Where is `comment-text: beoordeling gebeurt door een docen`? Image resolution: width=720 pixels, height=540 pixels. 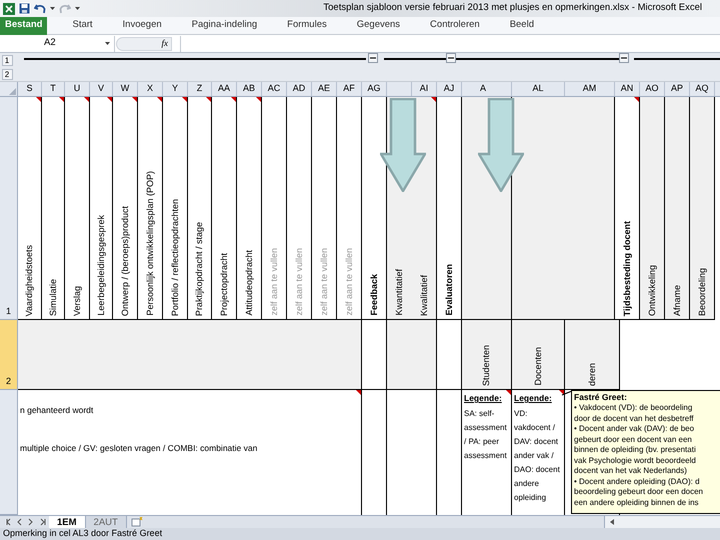
comment-text: beoordeling gebeurt door een docen is located at coordinates (639, 492).